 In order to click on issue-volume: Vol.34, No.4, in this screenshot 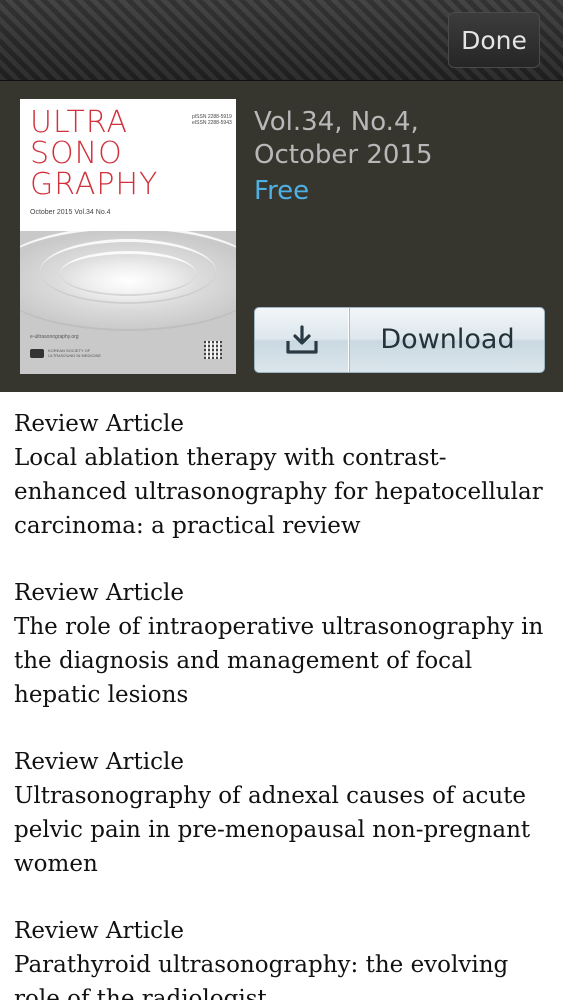, I will do `click(336, 122)`.